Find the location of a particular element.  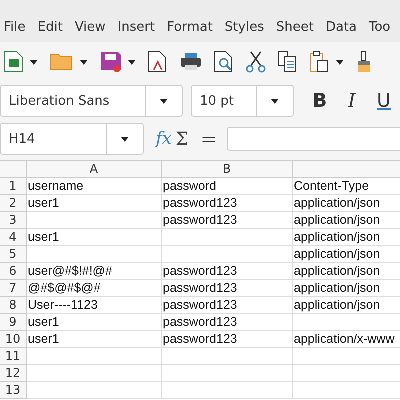

row-header: 11 is located at coordinates (13, 356).